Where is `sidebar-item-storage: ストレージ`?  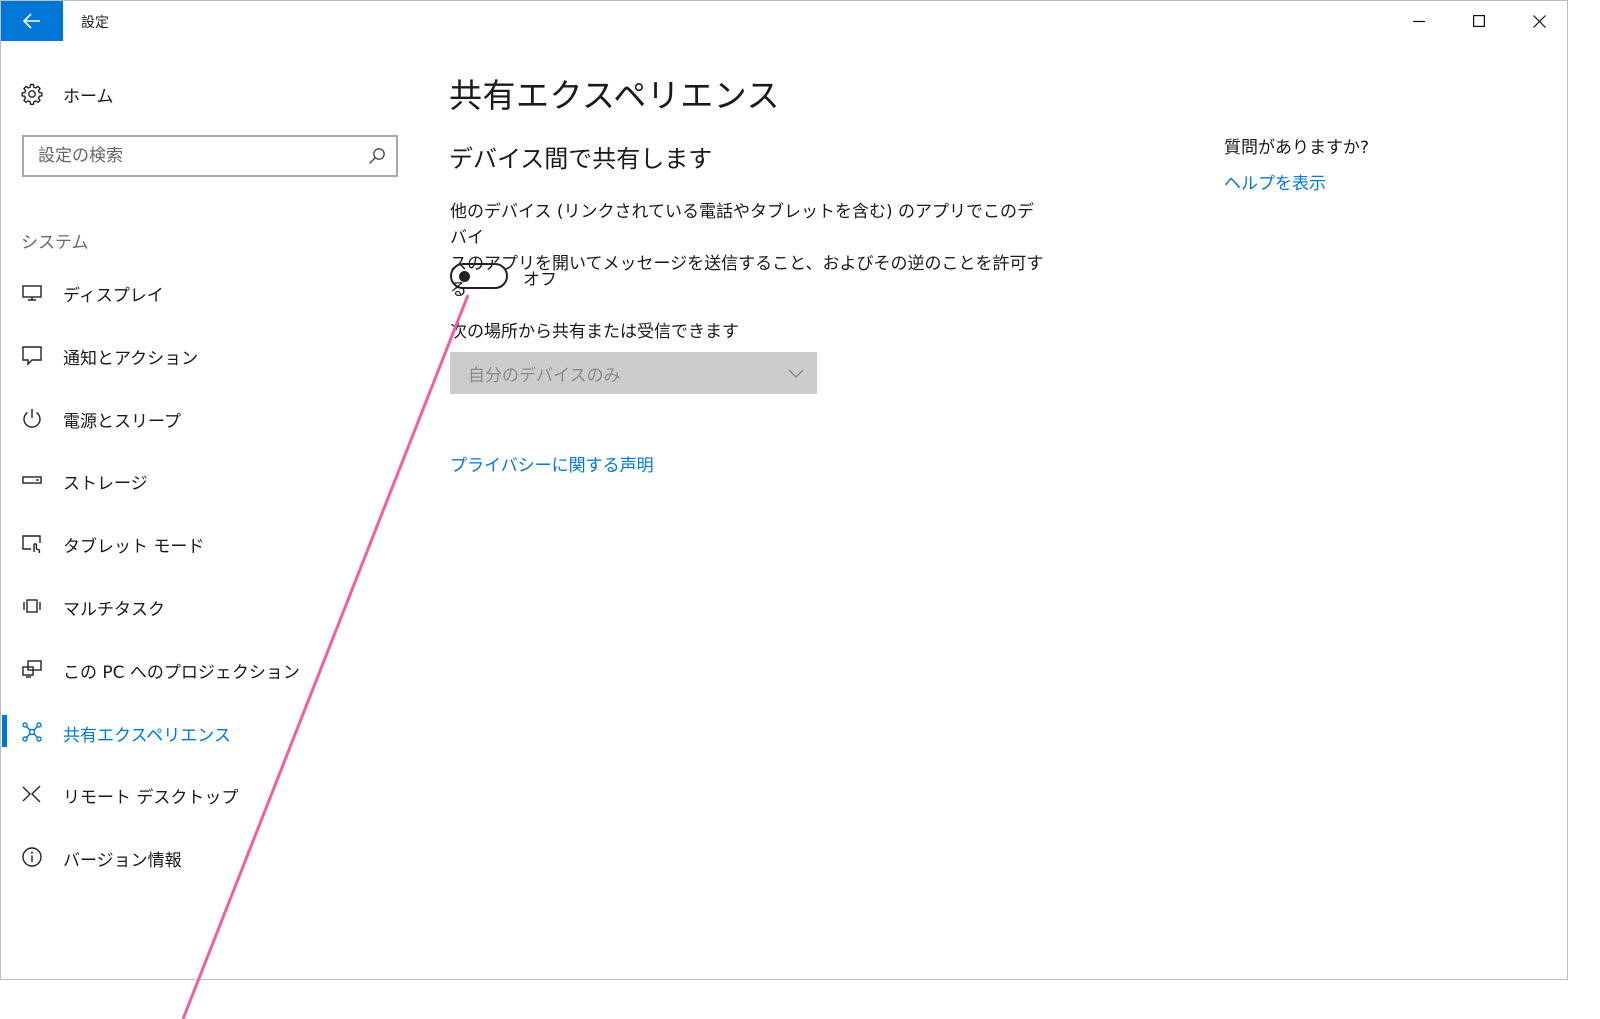 sidebar-item-storage: ストレージ is located at coordinates (201, 480).